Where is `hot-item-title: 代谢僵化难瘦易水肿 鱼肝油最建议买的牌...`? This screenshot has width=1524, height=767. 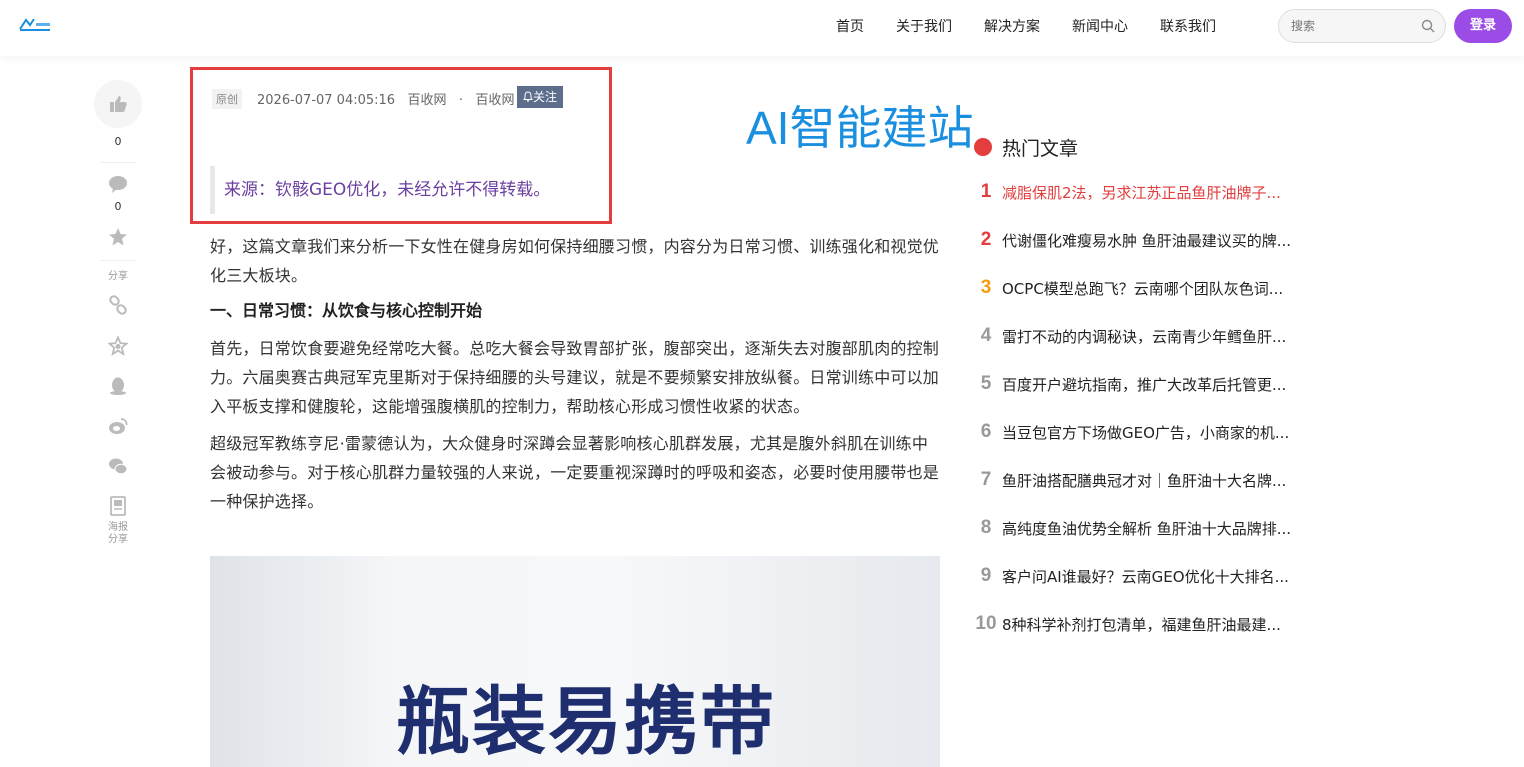
hot-item-title: 代谢僵化难瘦易水肿 鱼肝油最建议买的牌... is located at coordinates (1147, 240).